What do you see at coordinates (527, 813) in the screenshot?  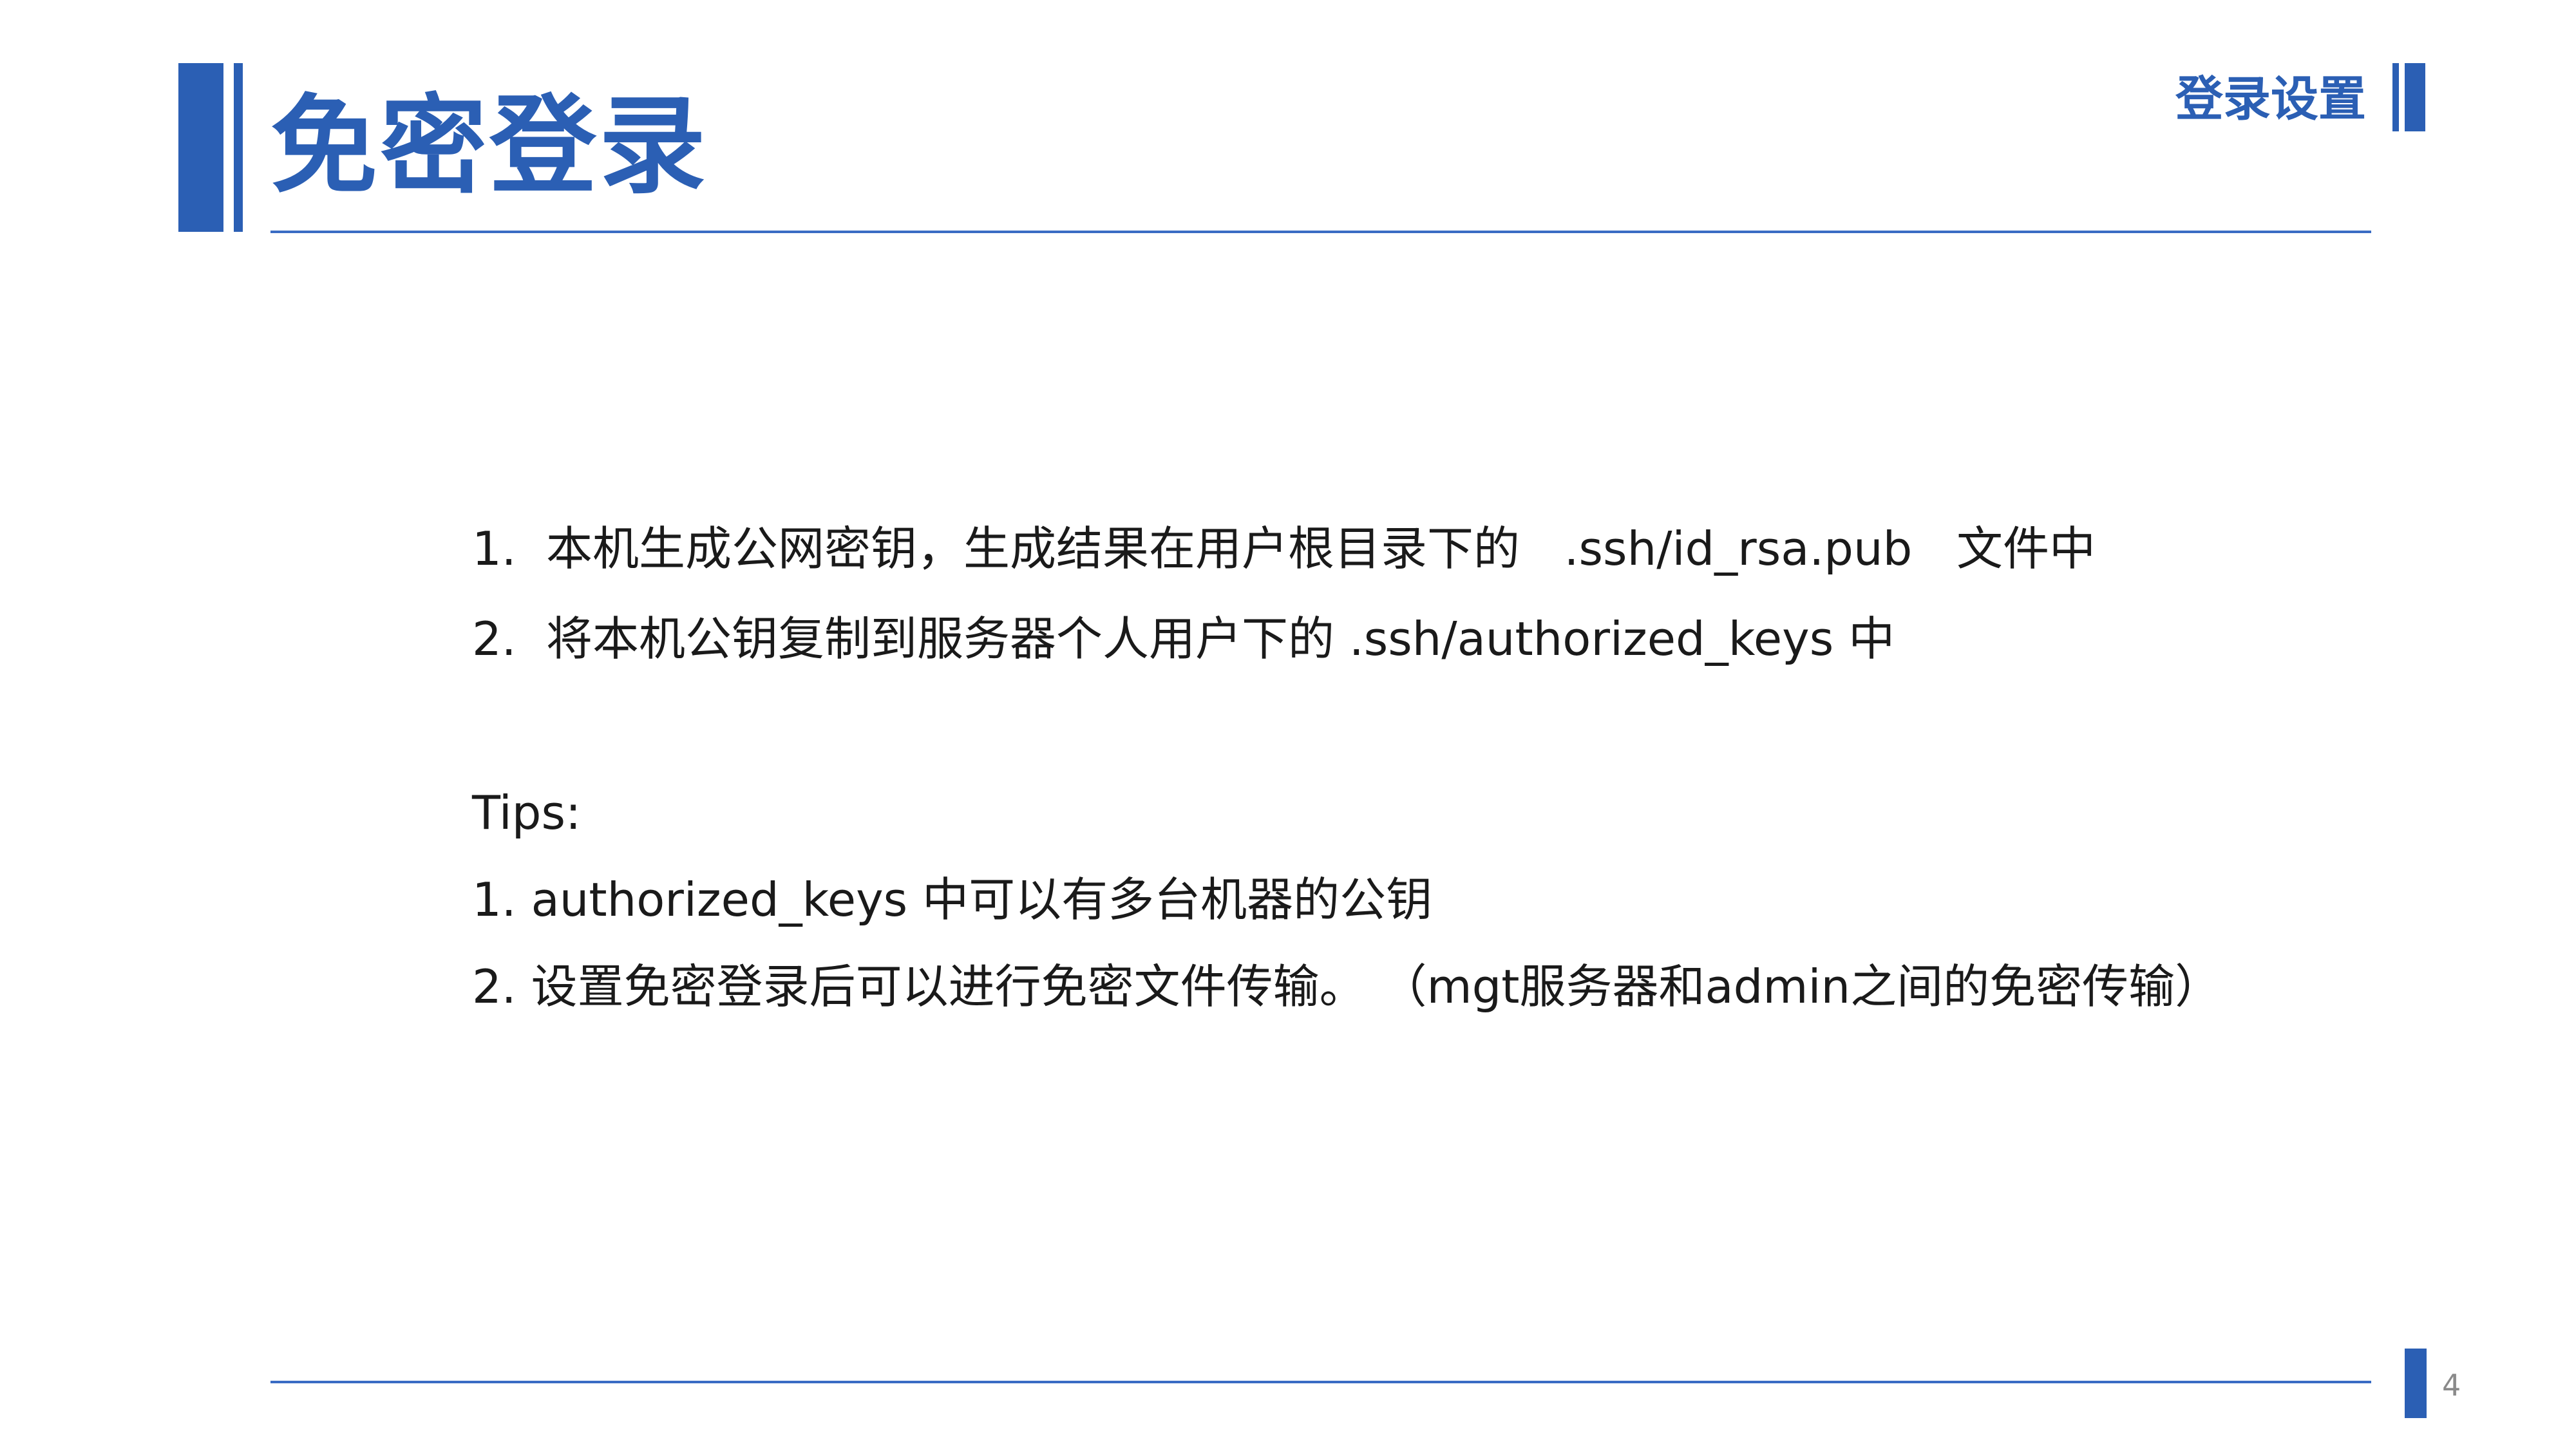 I see `tips-heading: Tips:` at bounding box center [527, 813].